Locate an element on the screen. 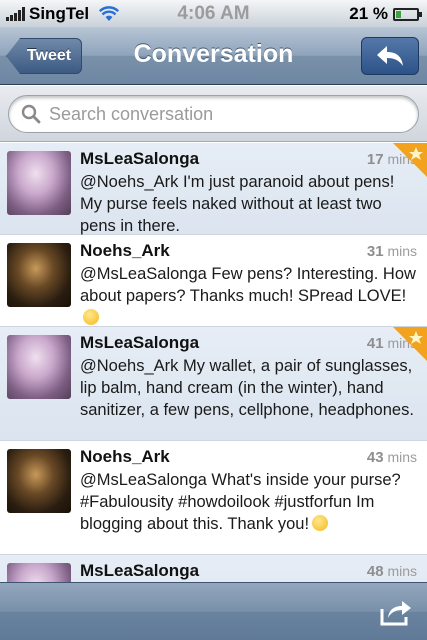 This screenshot has width=427, height=640. reply-button is located at coordinates (390, 56).